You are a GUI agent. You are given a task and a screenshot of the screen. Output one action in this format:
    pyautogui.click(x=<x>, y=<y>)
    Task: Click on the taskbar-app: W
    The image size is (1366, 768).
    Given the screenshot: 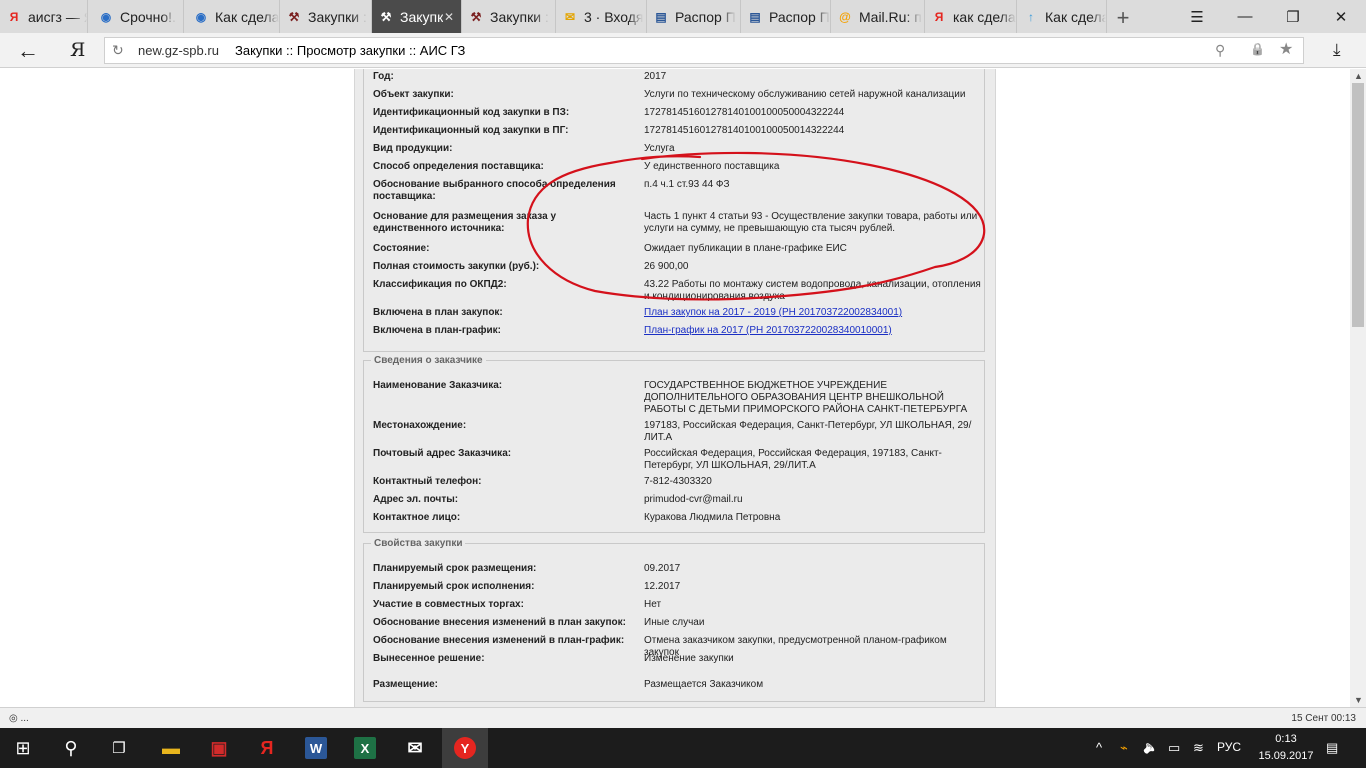 What is the action you would take?
    pyautogui.click(x=316, y=748)
    